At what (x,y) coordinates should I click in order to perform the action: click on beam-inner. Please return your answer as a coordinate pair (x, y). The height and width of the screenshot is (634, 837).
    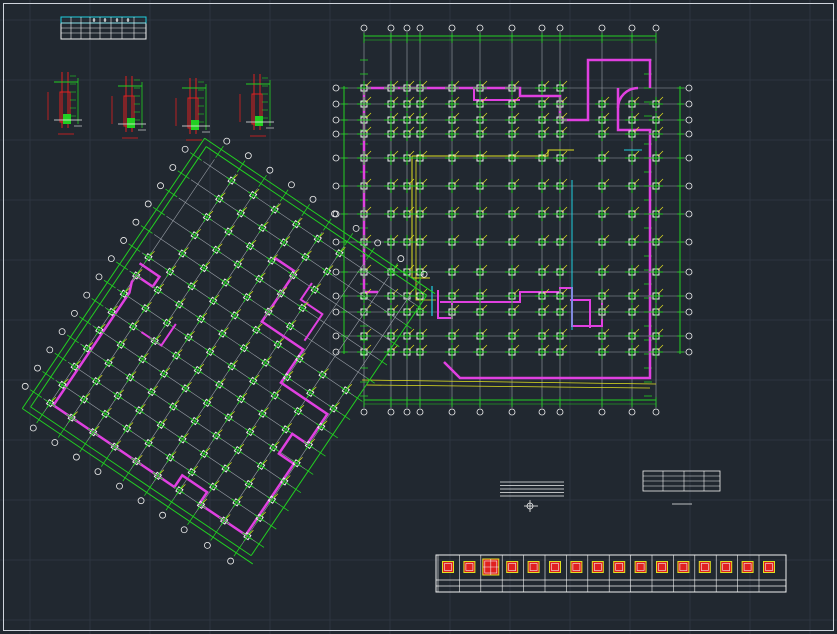
    Looking at the image, I should click on (496, 94).